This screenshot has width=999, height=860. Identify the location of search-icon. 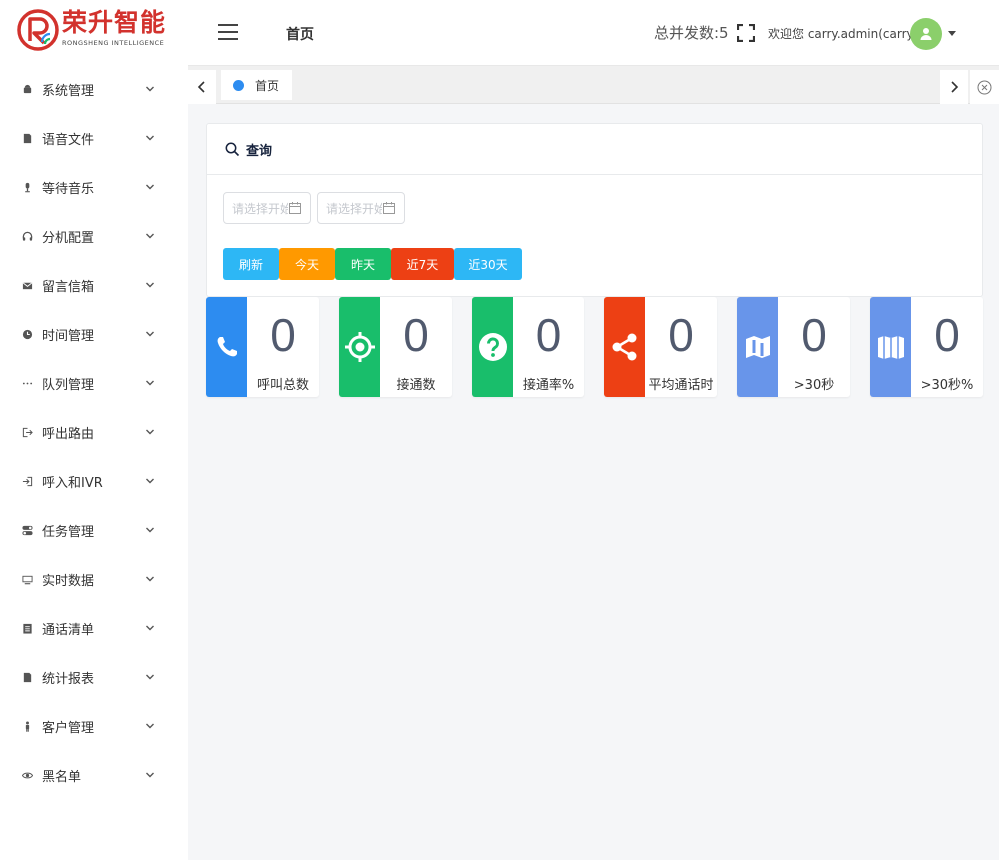
(232, 149).